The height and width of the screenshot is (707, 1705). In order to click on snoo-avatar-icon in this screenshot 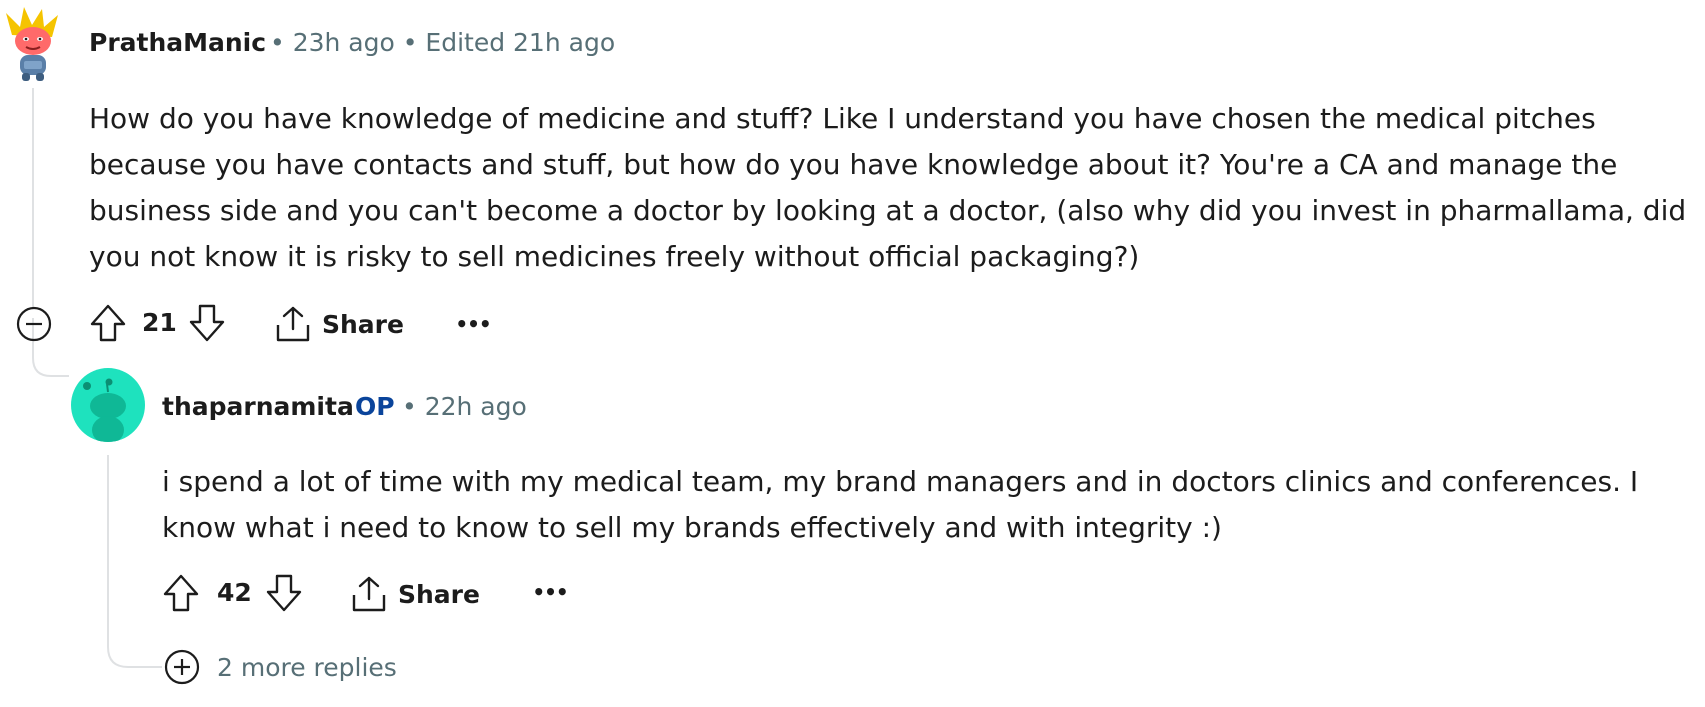, I will do `click(108, 405)`.